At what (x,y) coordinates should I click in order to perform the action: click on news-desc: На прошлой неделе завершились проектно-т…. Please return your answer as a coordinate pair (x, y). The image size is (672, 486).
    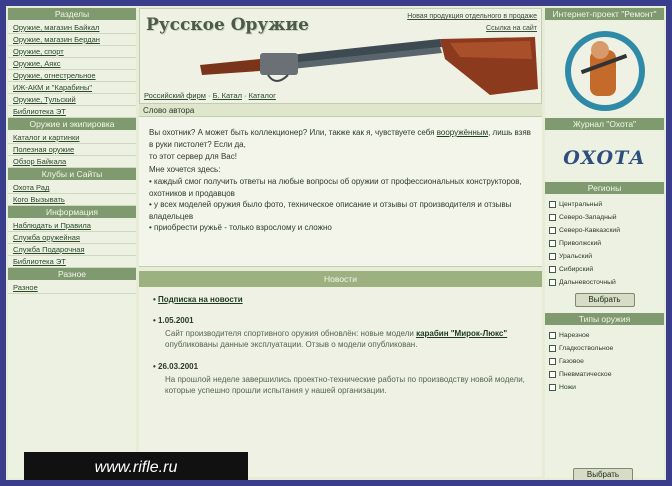
    Looking at the image, I should click on (340, 385).